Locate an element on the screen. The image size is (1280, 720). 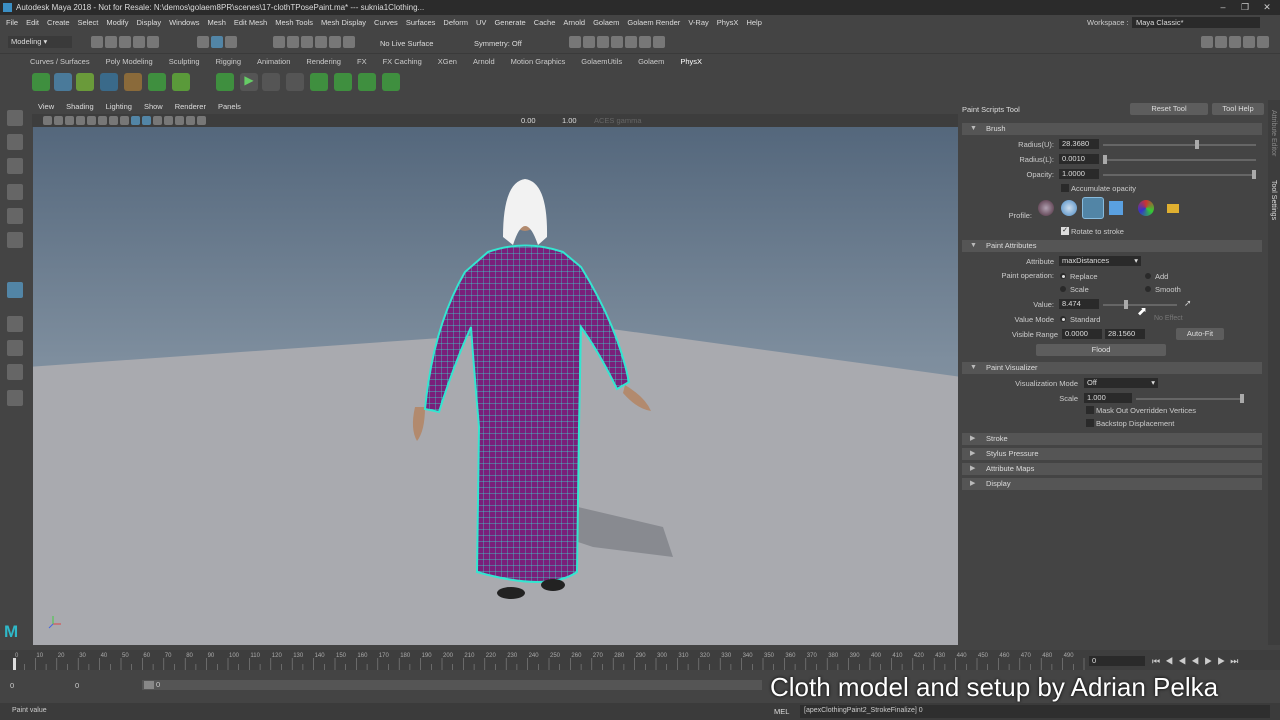
shelf-tab-physx: PhysX is located at coordinates (691, 61).